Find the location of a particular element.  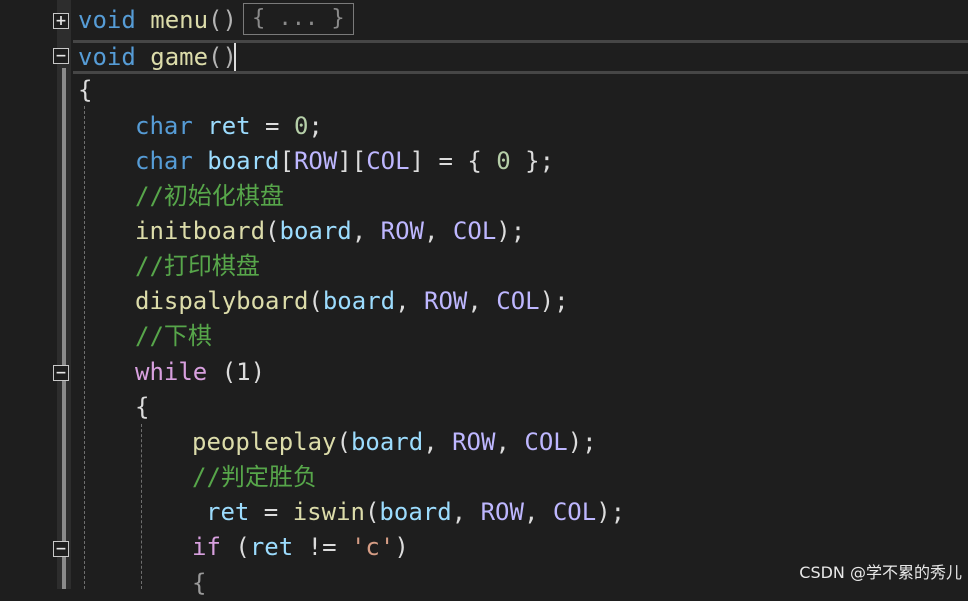

code-line: while (1) is located at coordinates (200, 372).